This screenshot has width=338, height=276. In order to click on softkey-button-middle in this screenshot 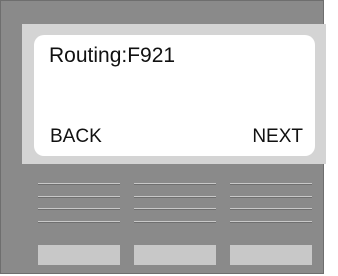, I will do `click(175, 255)`.